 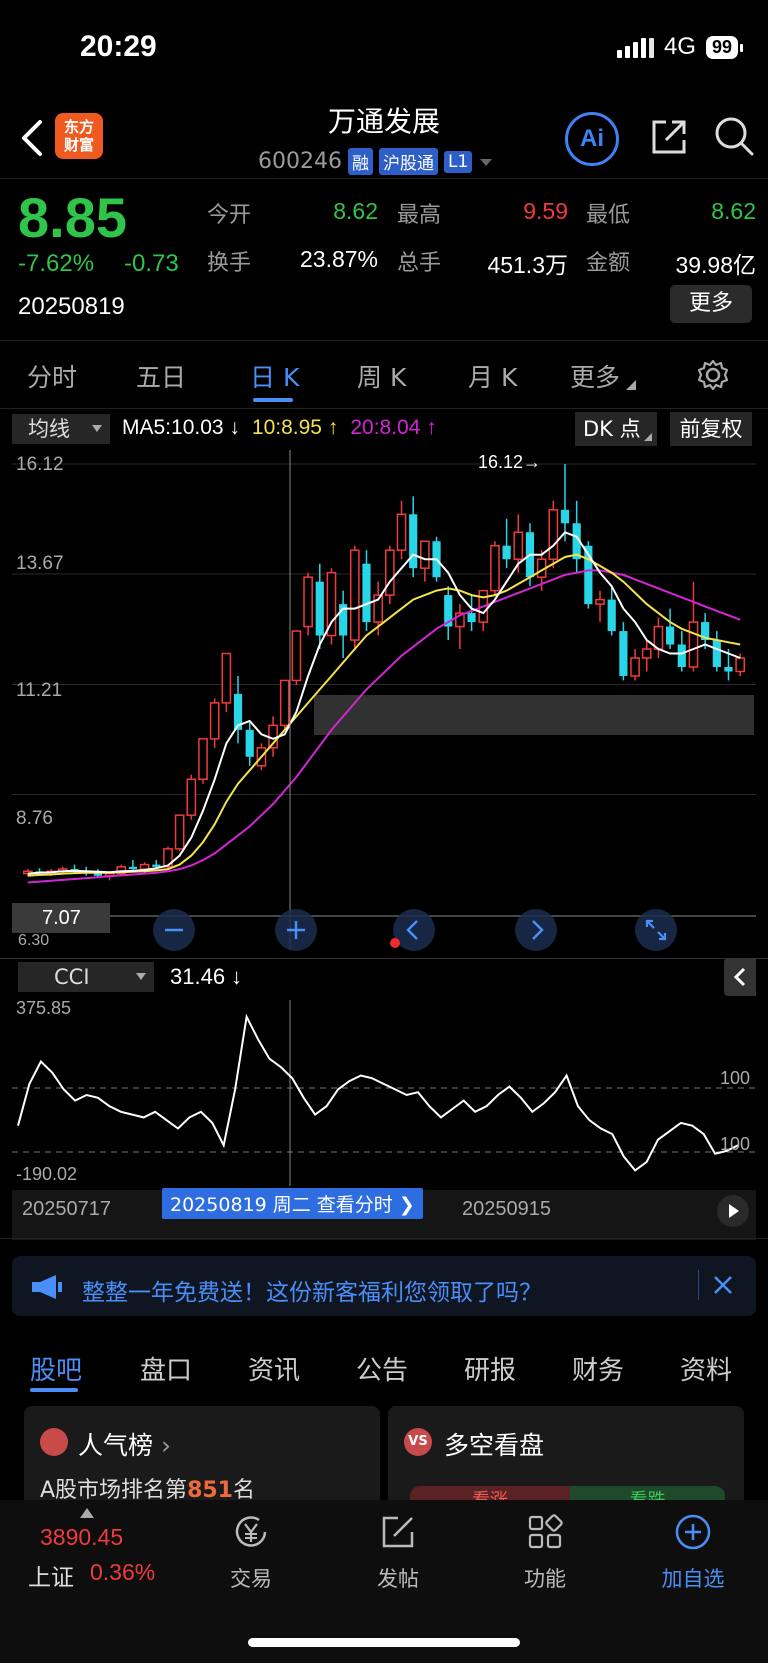 What do you see at coordinates (274, 1368) in the screenshot?
I see `tab-news: 资讯` at bounding box center [274, 1368].